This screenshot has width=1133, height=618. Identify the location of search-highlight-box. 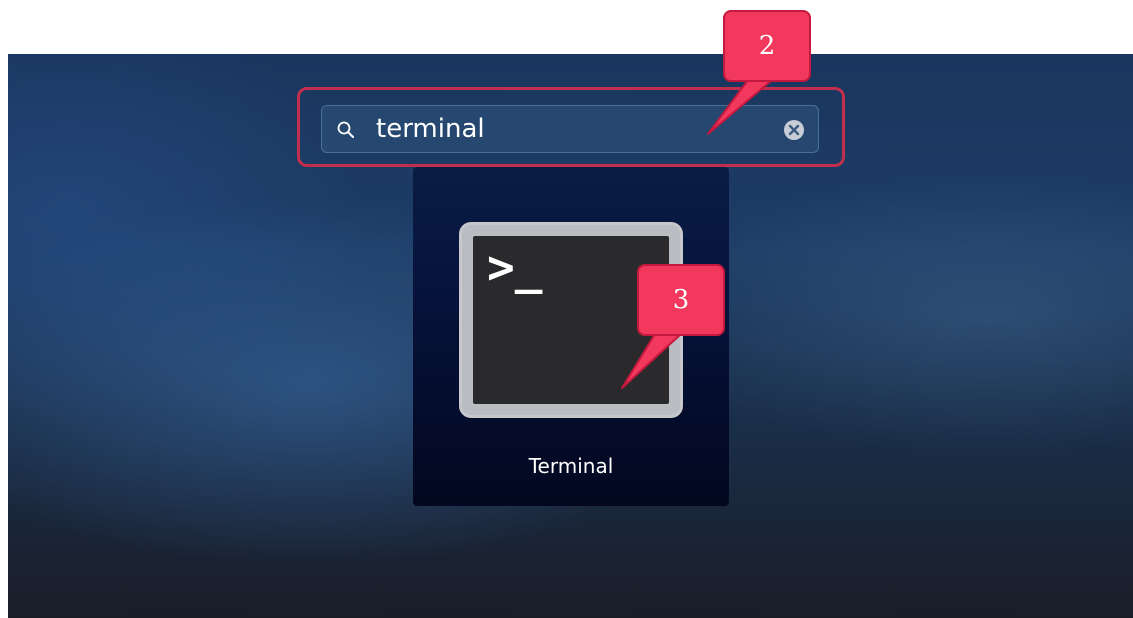
(571, 127).